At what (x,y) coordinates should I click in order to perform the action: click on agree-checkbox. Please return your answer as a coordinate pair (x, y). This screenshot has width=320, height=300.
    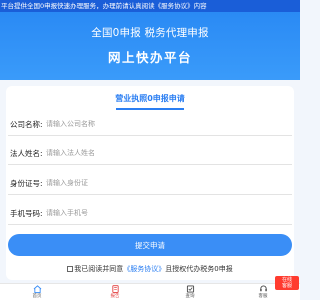
    Looking at the image, I should click on (70, 268).